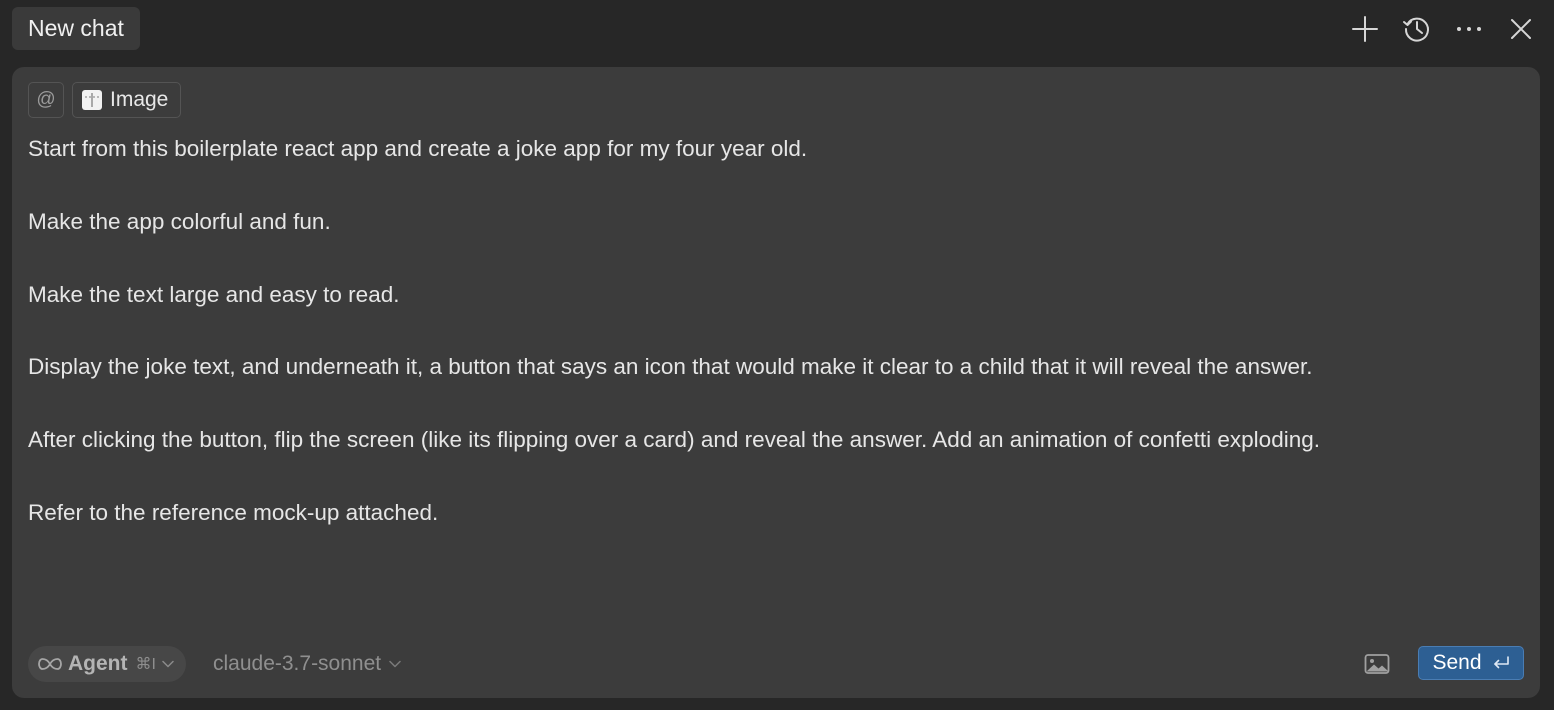 The height and width of the screenshot is (710, 1554). I want to click on history-button, so click(1417, 29).